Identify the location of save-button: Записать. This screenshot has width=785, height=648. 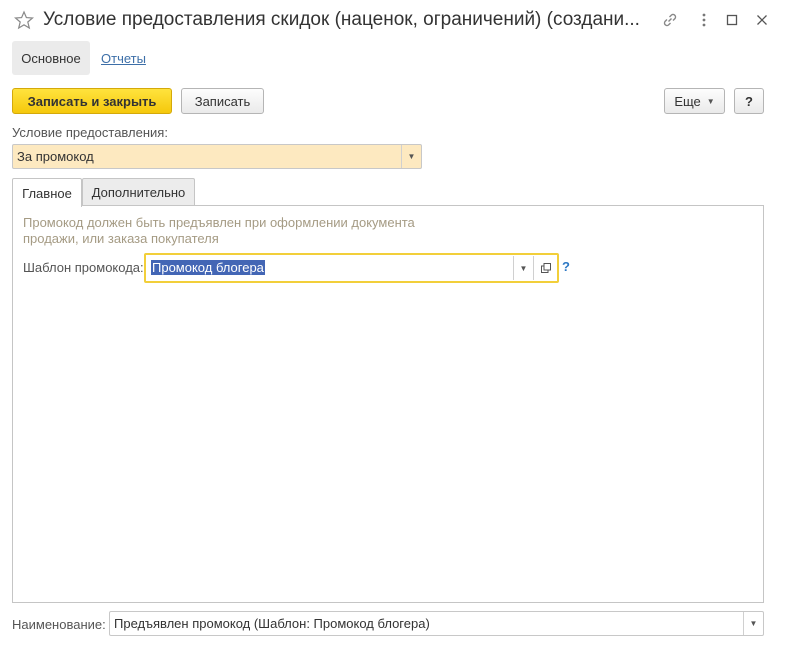
(222, 101).